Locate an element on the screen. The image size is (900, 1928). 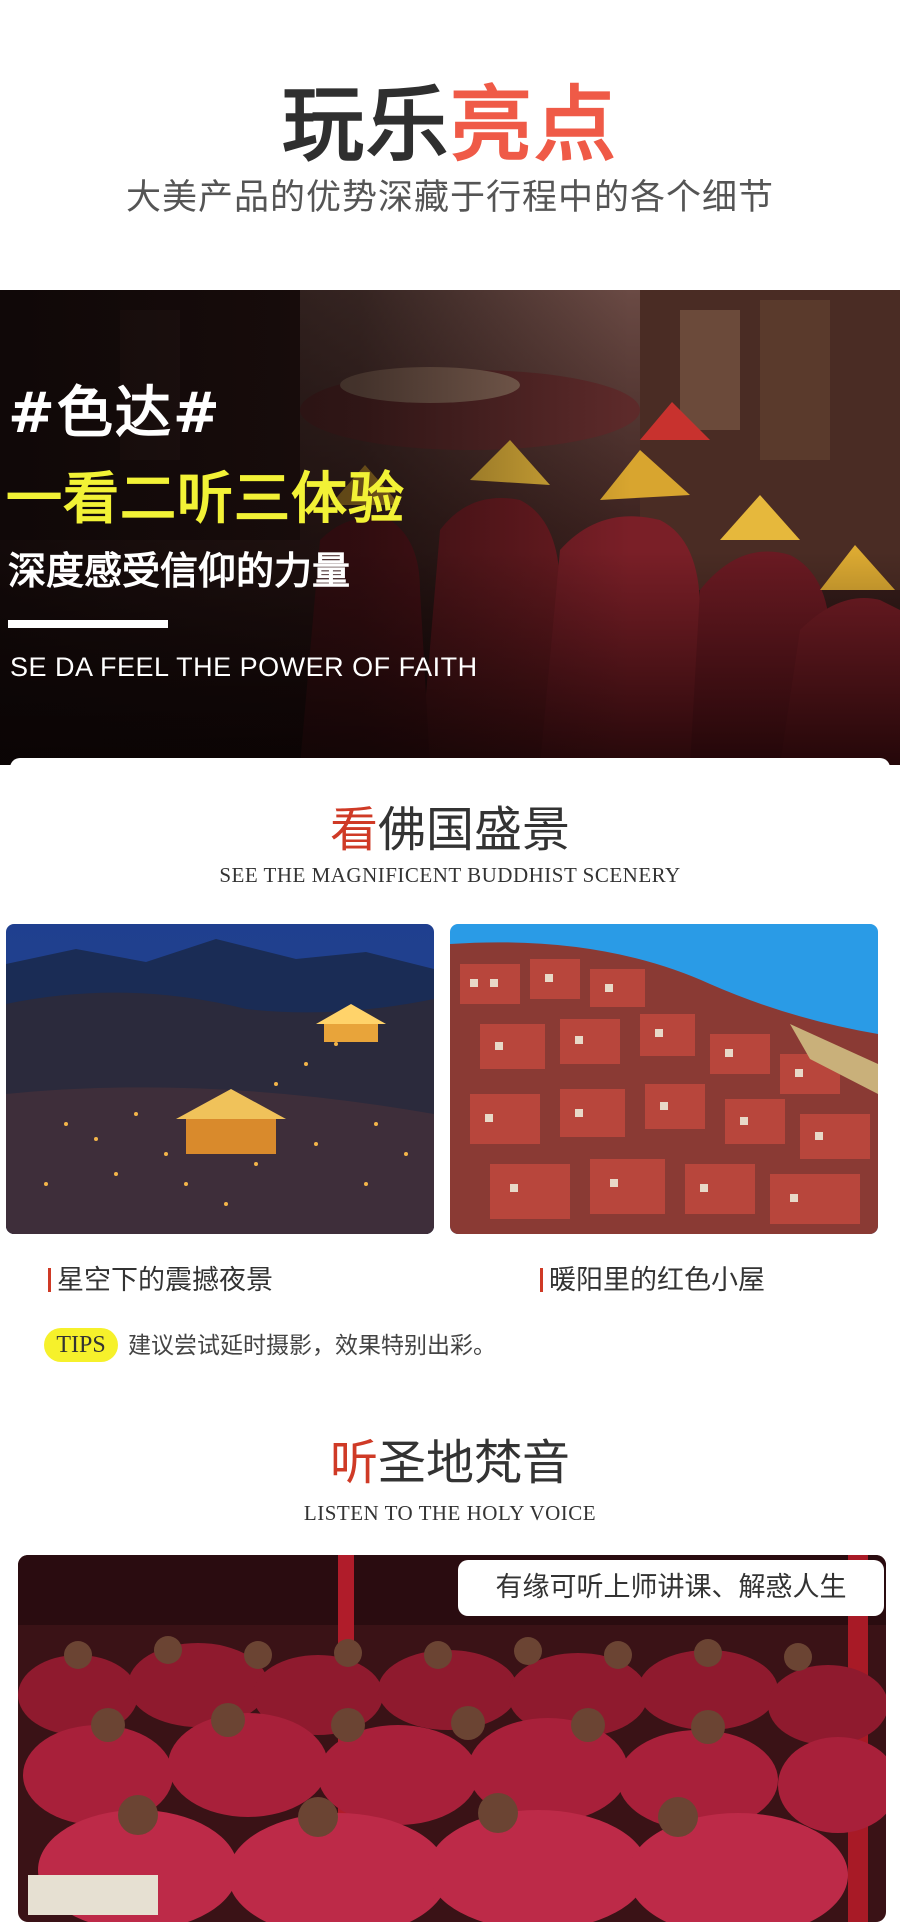
hero-english-caption: SE DA FEEL THE POWER OF FAITH is located at coordinates (244, 667).